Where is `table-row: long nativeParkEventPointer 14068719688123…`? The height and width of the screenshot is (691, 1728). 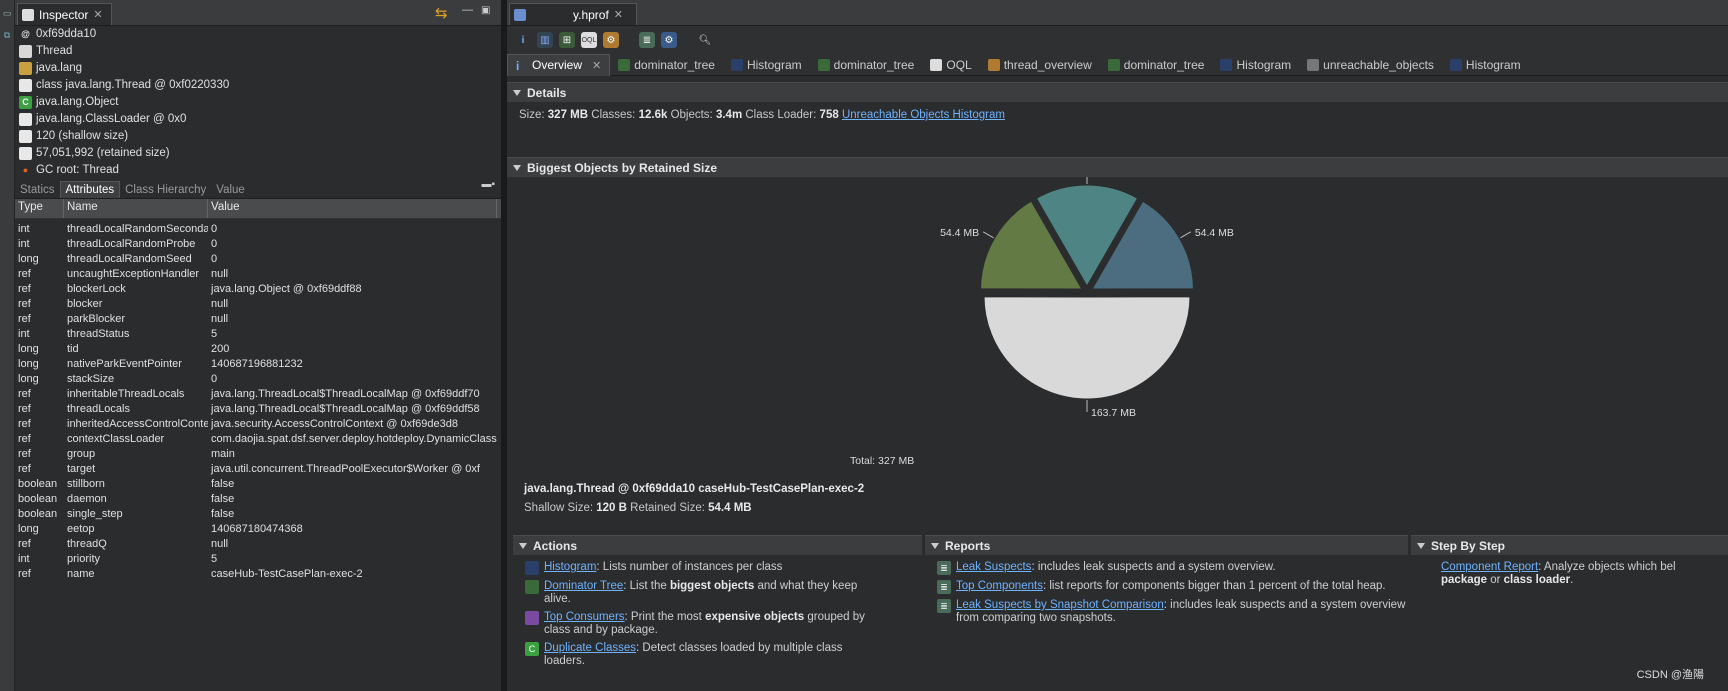 table-row: long nativeParkEventPointer 14068719688123… is located at coordinates (258, 364).